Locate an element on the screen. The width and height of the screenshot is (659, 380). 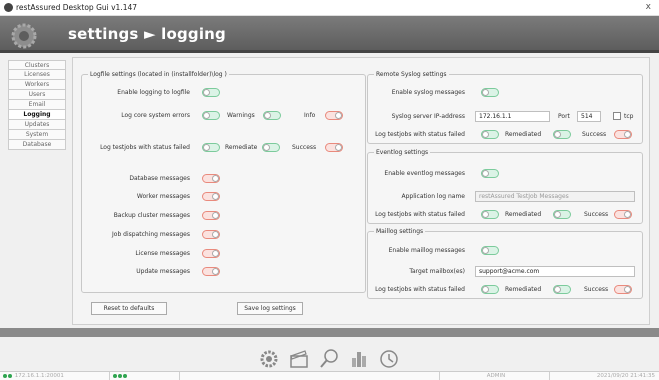
testjobs-failed-toggle is located at coordinates (211, 147).